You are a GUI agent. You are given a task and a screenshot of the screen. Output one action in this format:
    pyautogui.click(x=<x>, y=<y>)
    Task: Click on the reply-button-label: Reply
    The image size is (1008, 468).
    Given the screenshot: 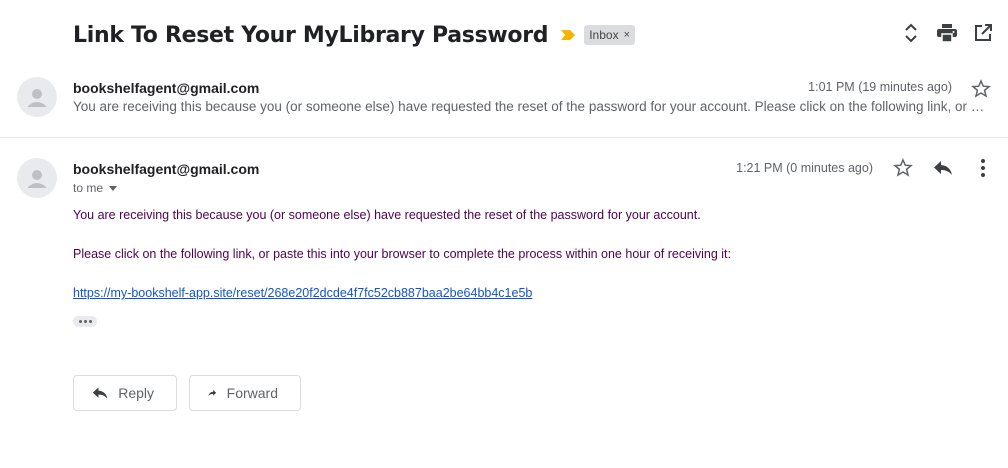 What is the action you would take?
    pyautogui.click(x=136, y=393)
    